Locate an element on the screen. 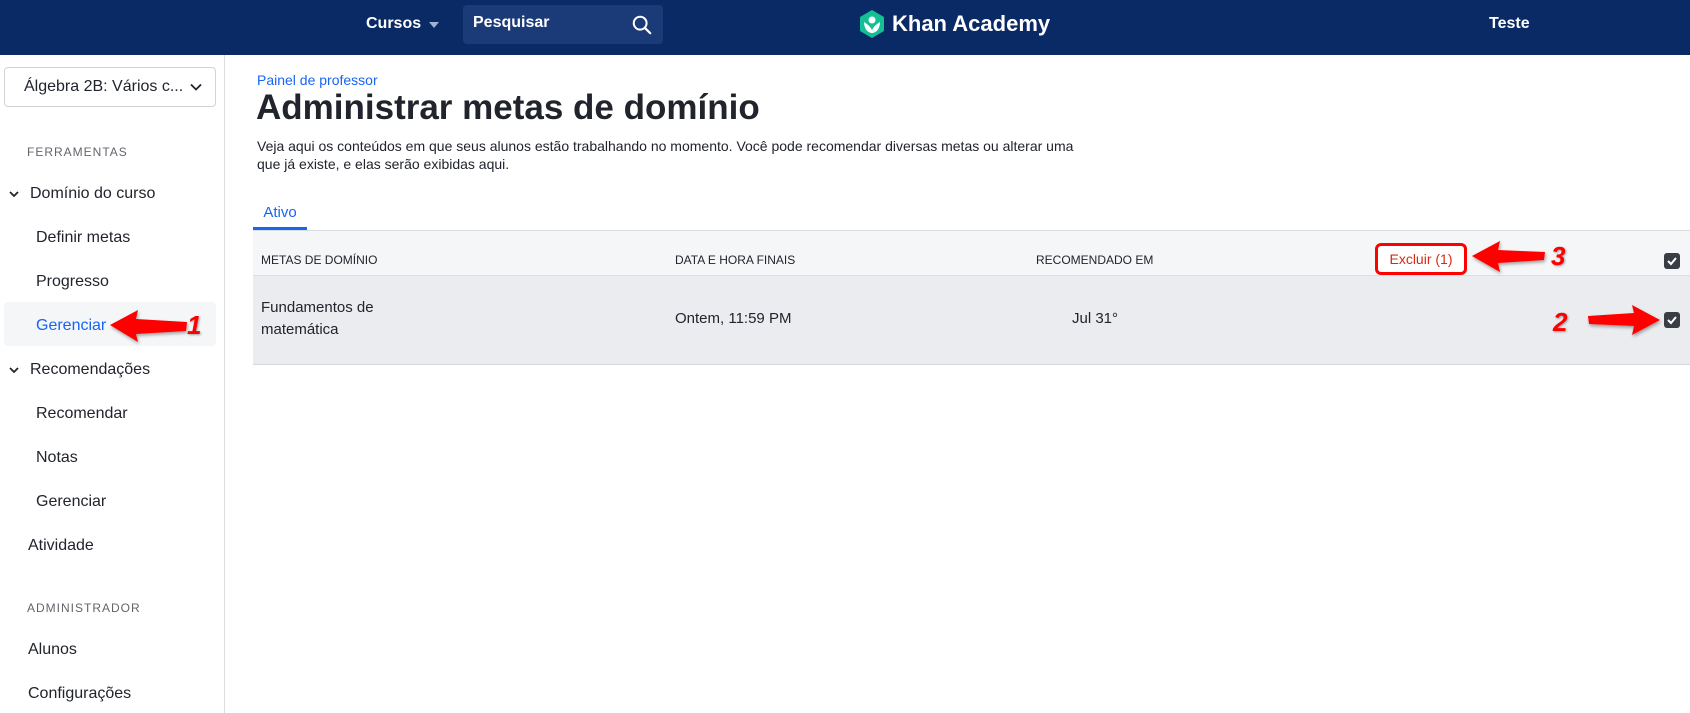  sidebar-item-define-goals: Definir metas is located at coordinates (83, 238).